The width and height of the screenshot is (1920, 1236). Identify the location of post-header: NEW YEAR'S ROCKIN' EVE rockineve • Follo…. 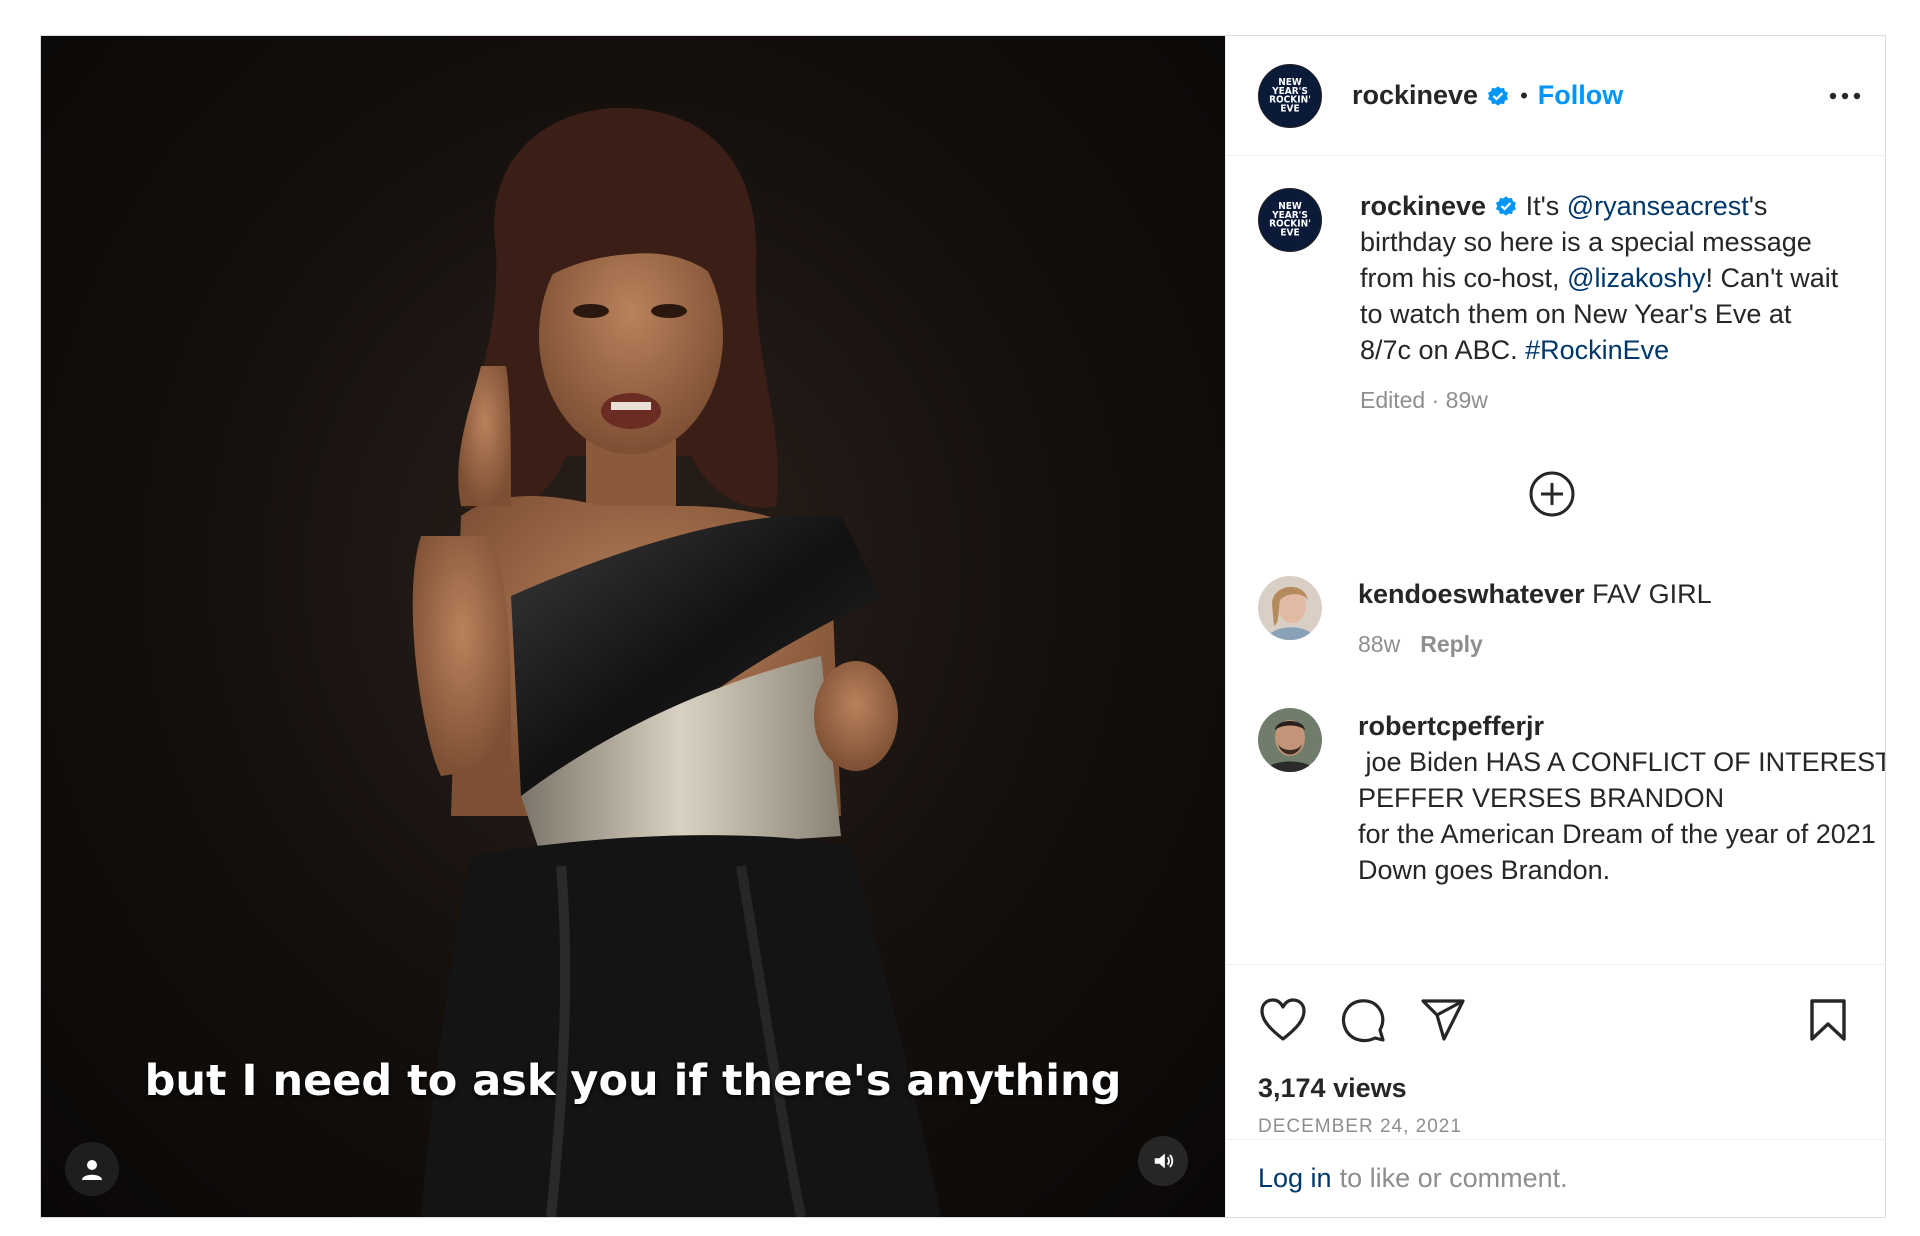
(1555, 96).